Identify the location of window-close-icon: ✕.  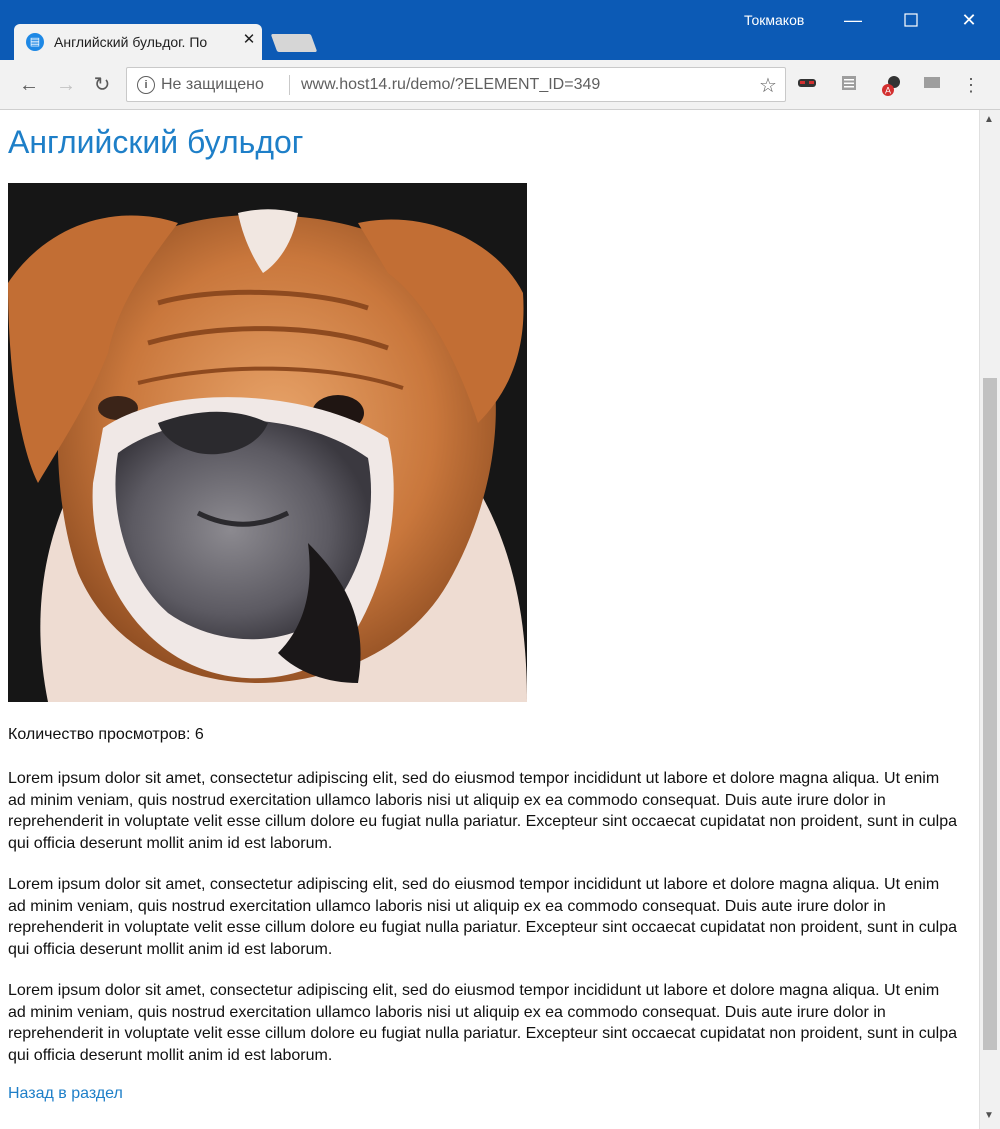
(969, 20).